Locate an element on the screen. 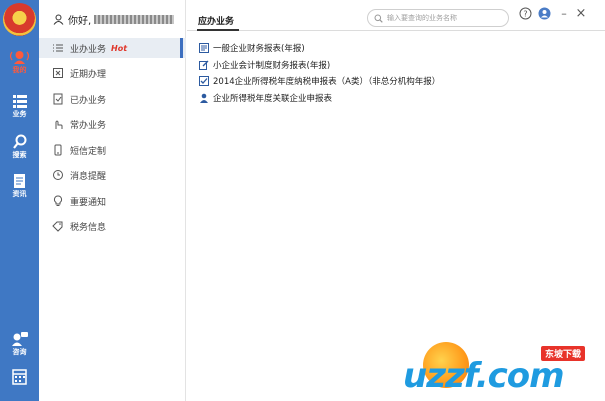 Image resolution: width=605 pixels, height=401 pixels. list-lines-icon is located at coordinates (58, 48).